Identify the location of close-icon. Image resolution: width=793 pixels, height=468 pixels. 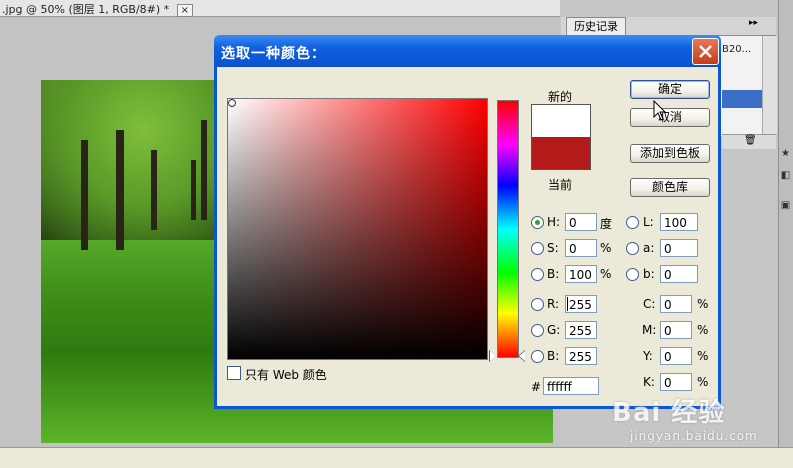
(705, 51).